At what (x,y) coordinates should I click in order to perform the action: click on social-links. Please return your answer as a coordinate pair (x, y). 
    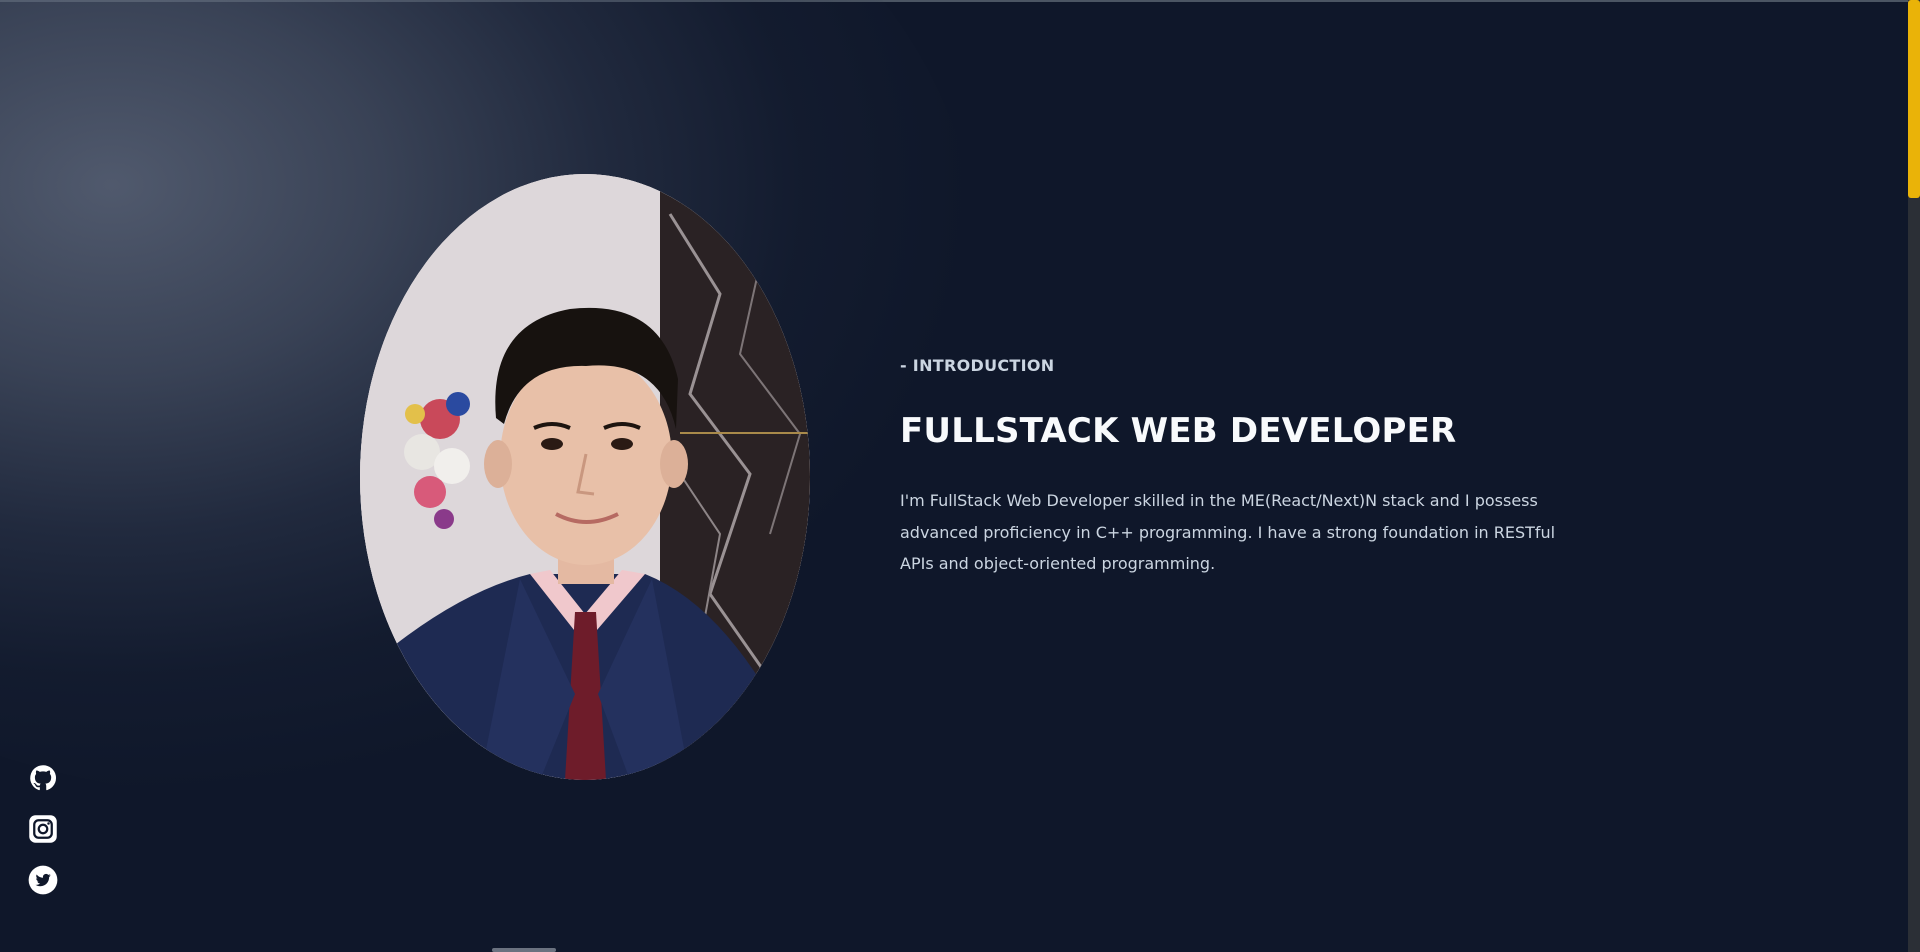
    Looking at the image, I should click on (44, 839).